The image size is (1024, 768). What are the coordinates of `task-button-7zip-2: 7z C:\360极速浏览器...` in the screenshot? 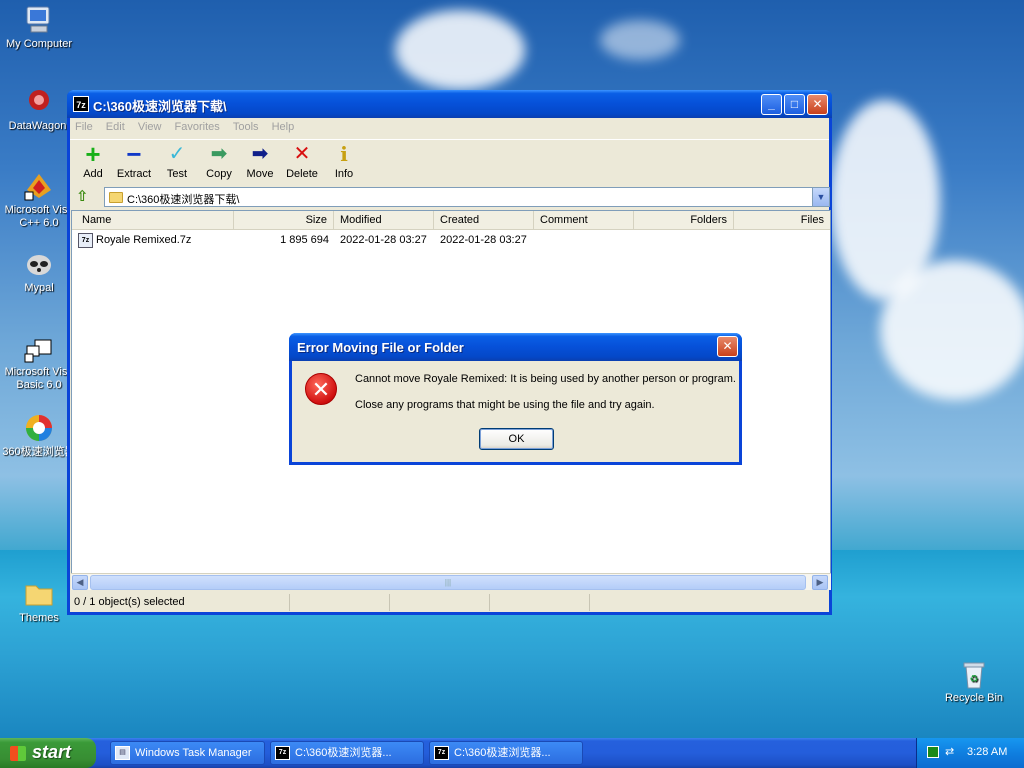 It's located at (506, 753).